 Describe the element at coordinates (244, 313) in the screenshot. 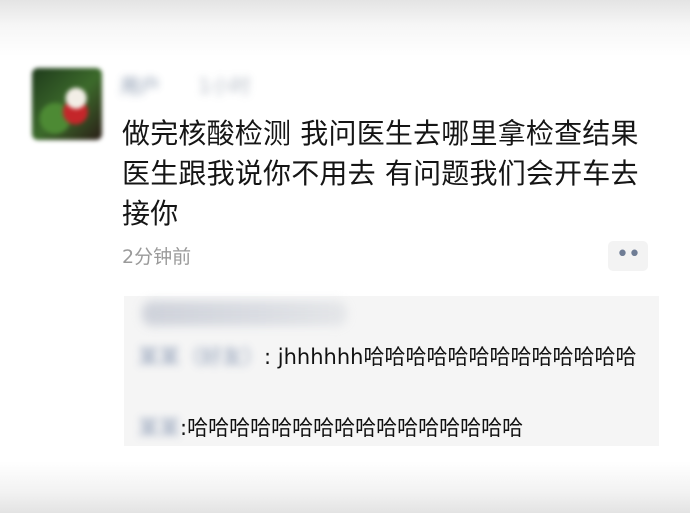

I see `likes-area` at that location.